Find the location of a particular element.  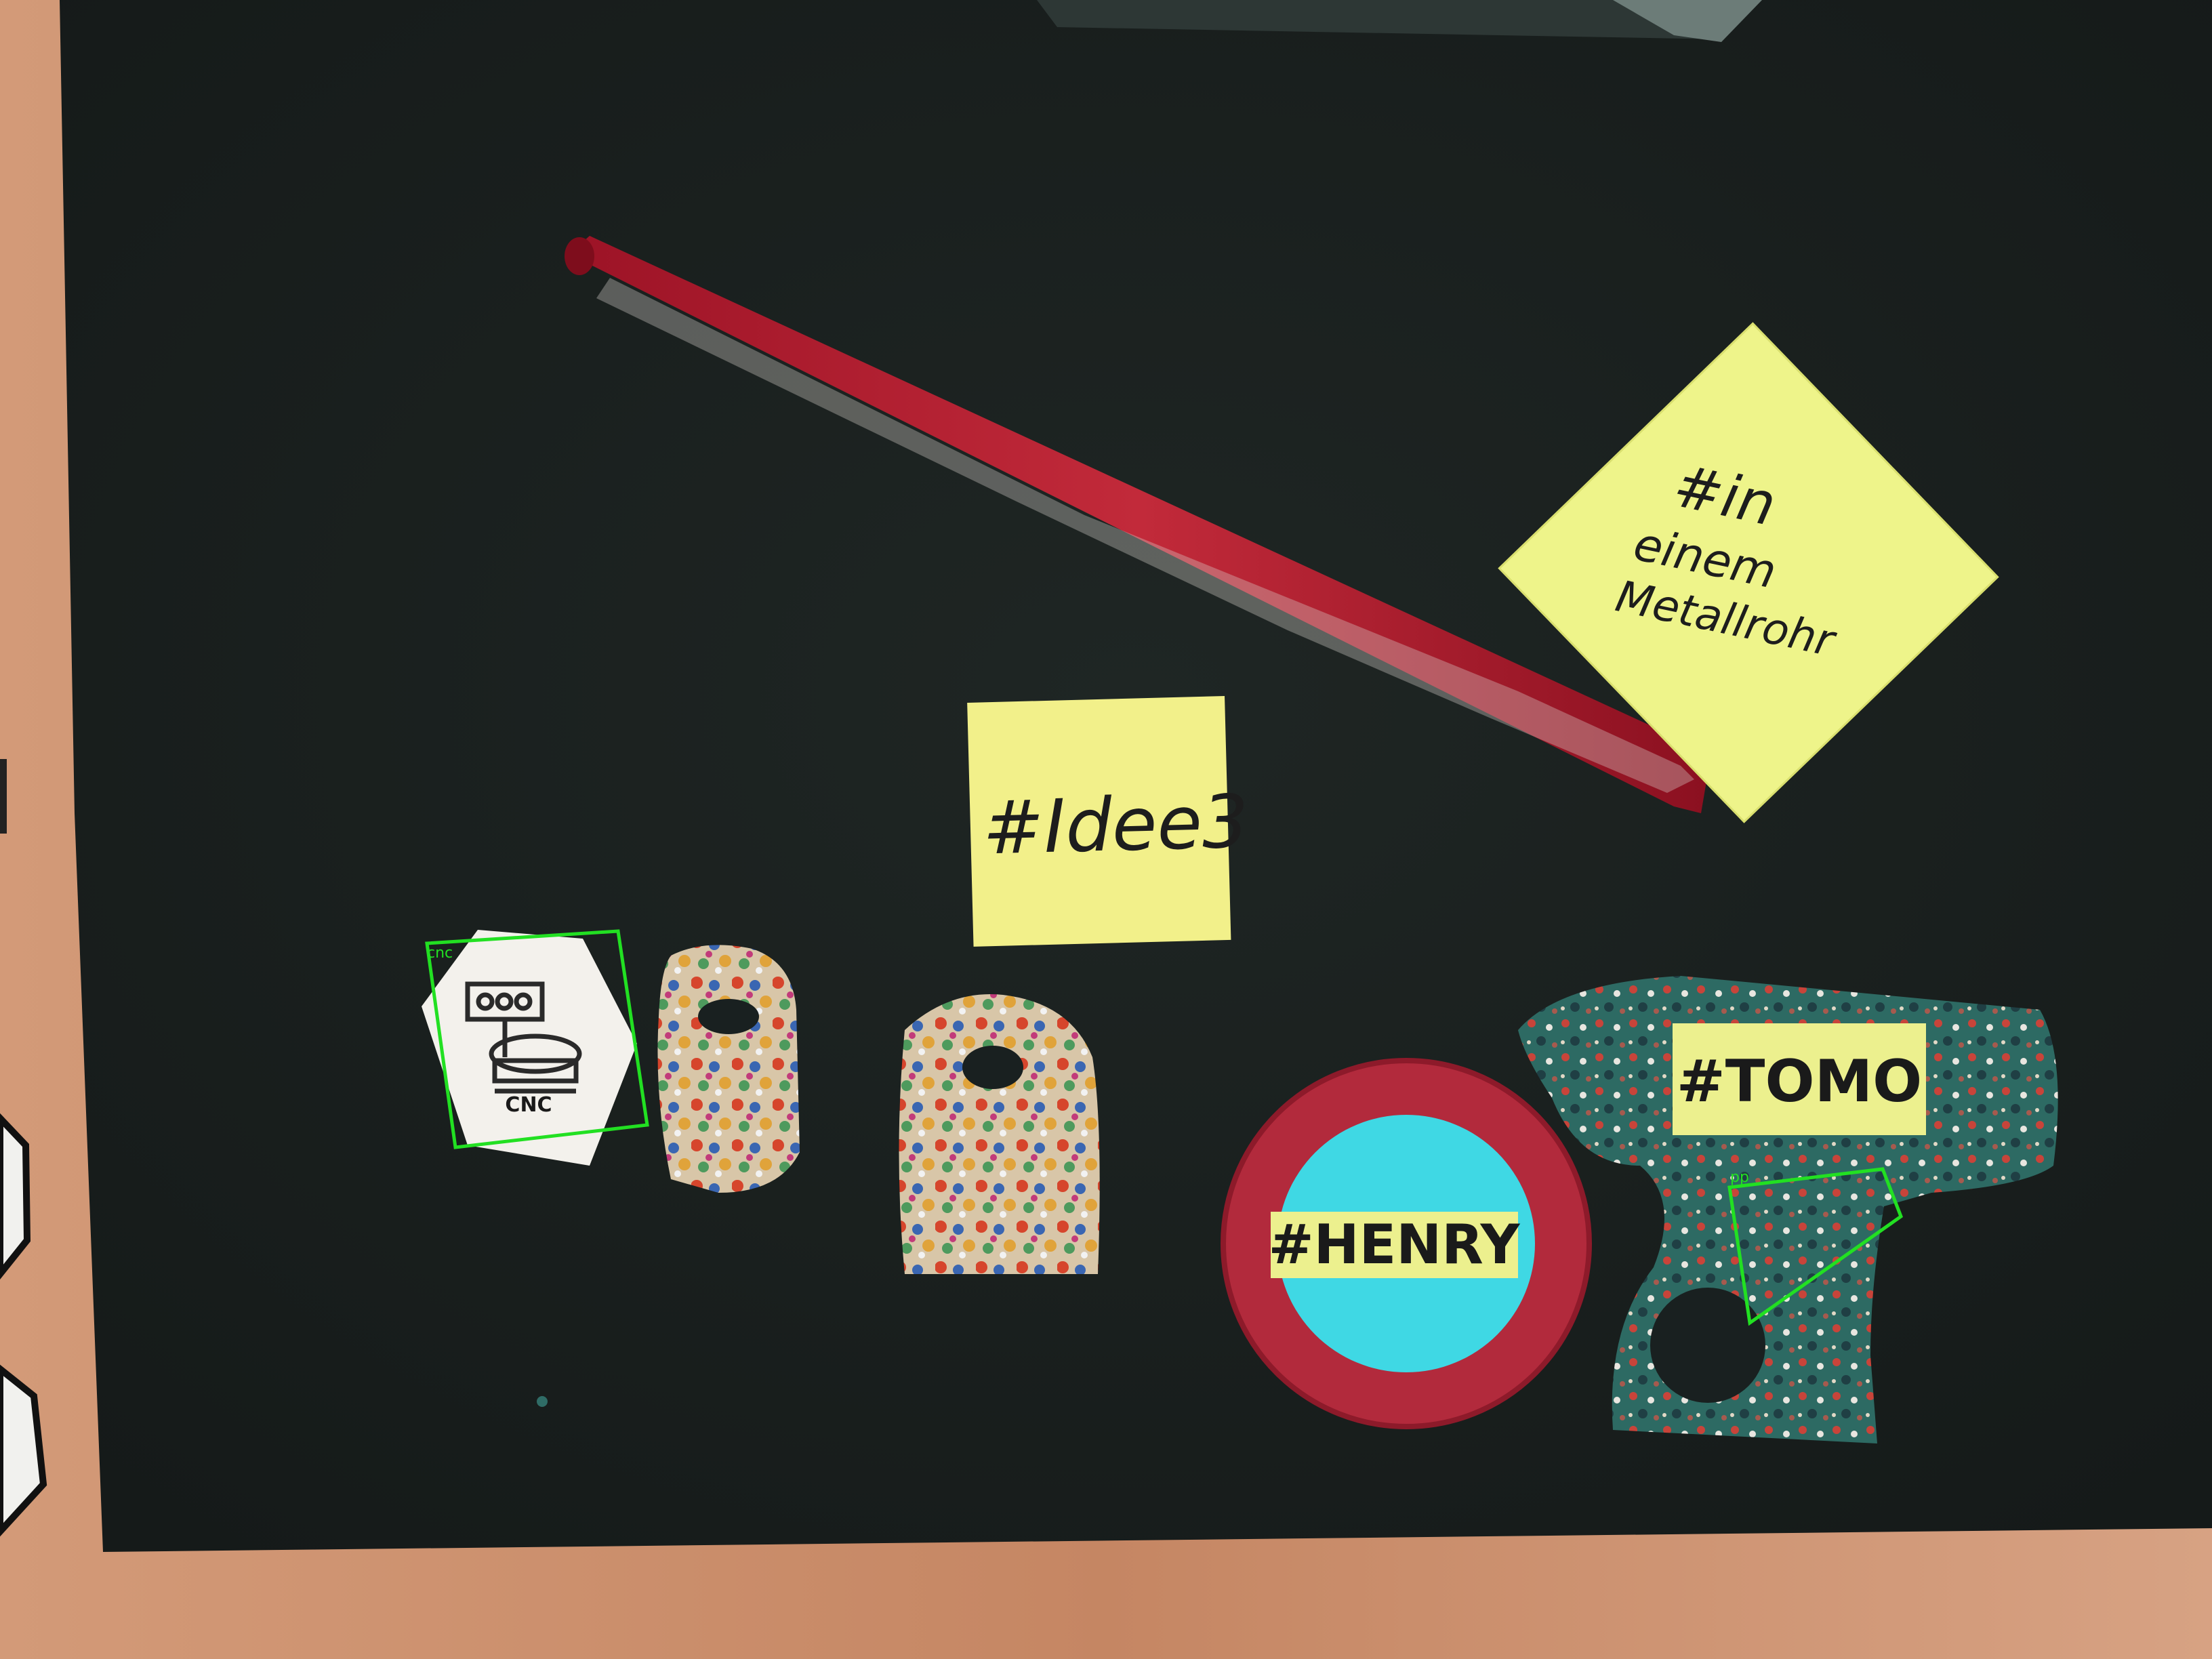

tile-text: CNC is located at coordinates (529, 1105).